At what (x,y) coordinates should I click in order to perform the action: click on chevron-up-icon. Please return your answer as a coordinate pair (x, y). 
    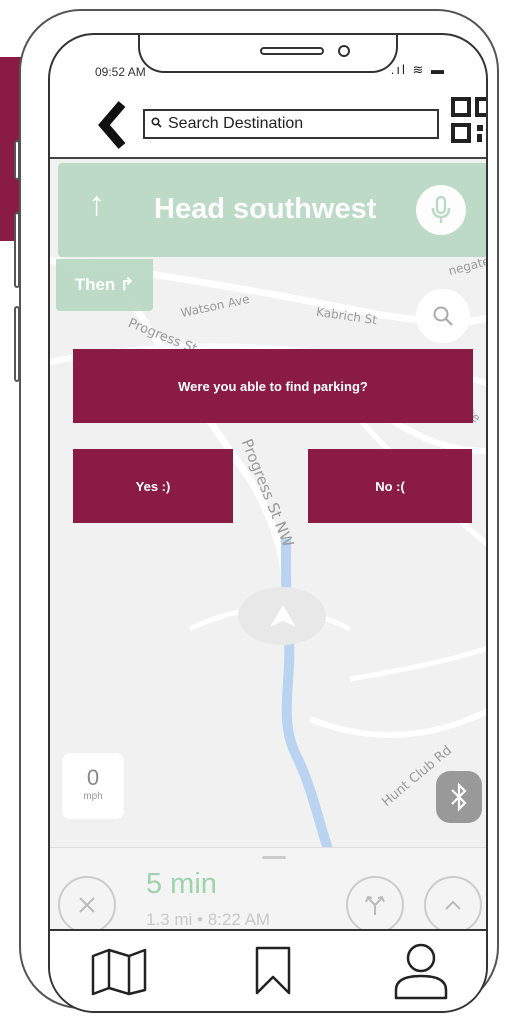
    Looking at the image, I should click on (453, 905).